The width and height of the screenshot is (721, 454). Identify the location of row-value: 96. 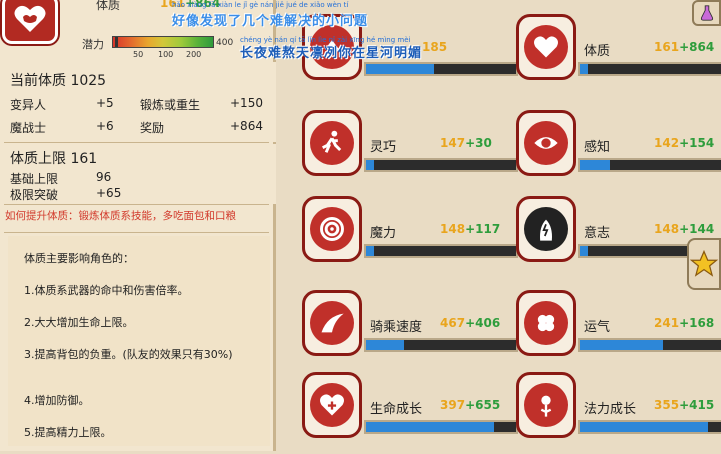
(104, 177).